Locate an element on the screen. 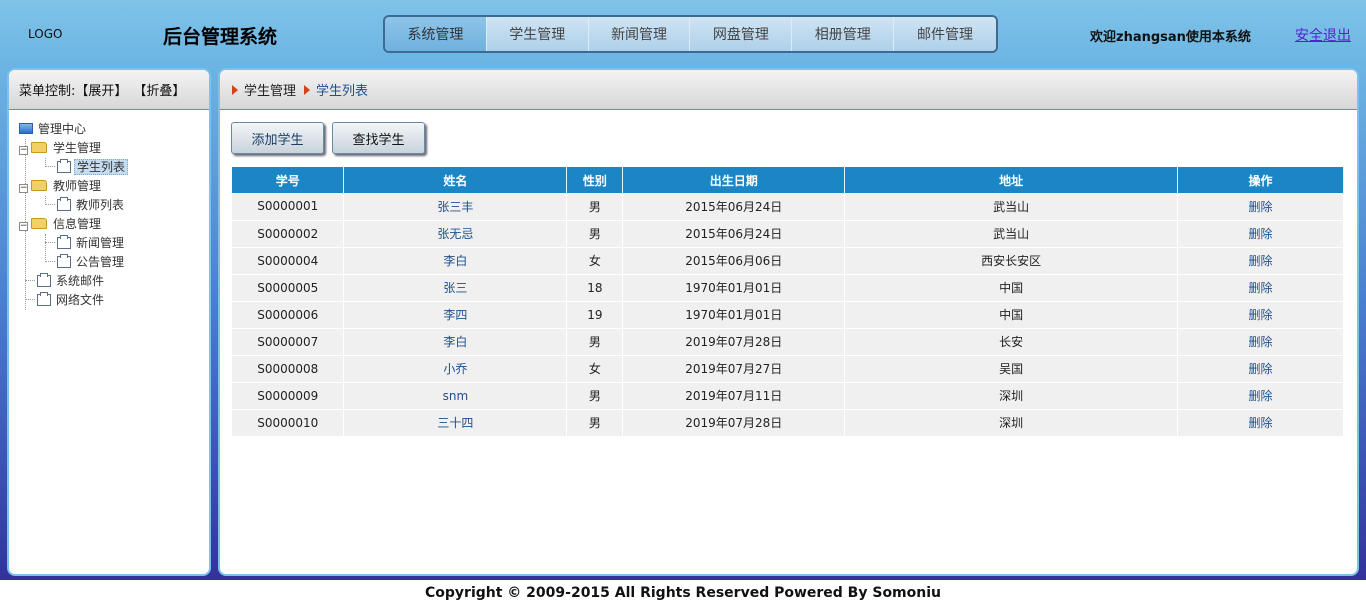  table-row: S0000002 张无忌男 2015年06月24日 武当山 删除 is located at coordinates (788, 234).